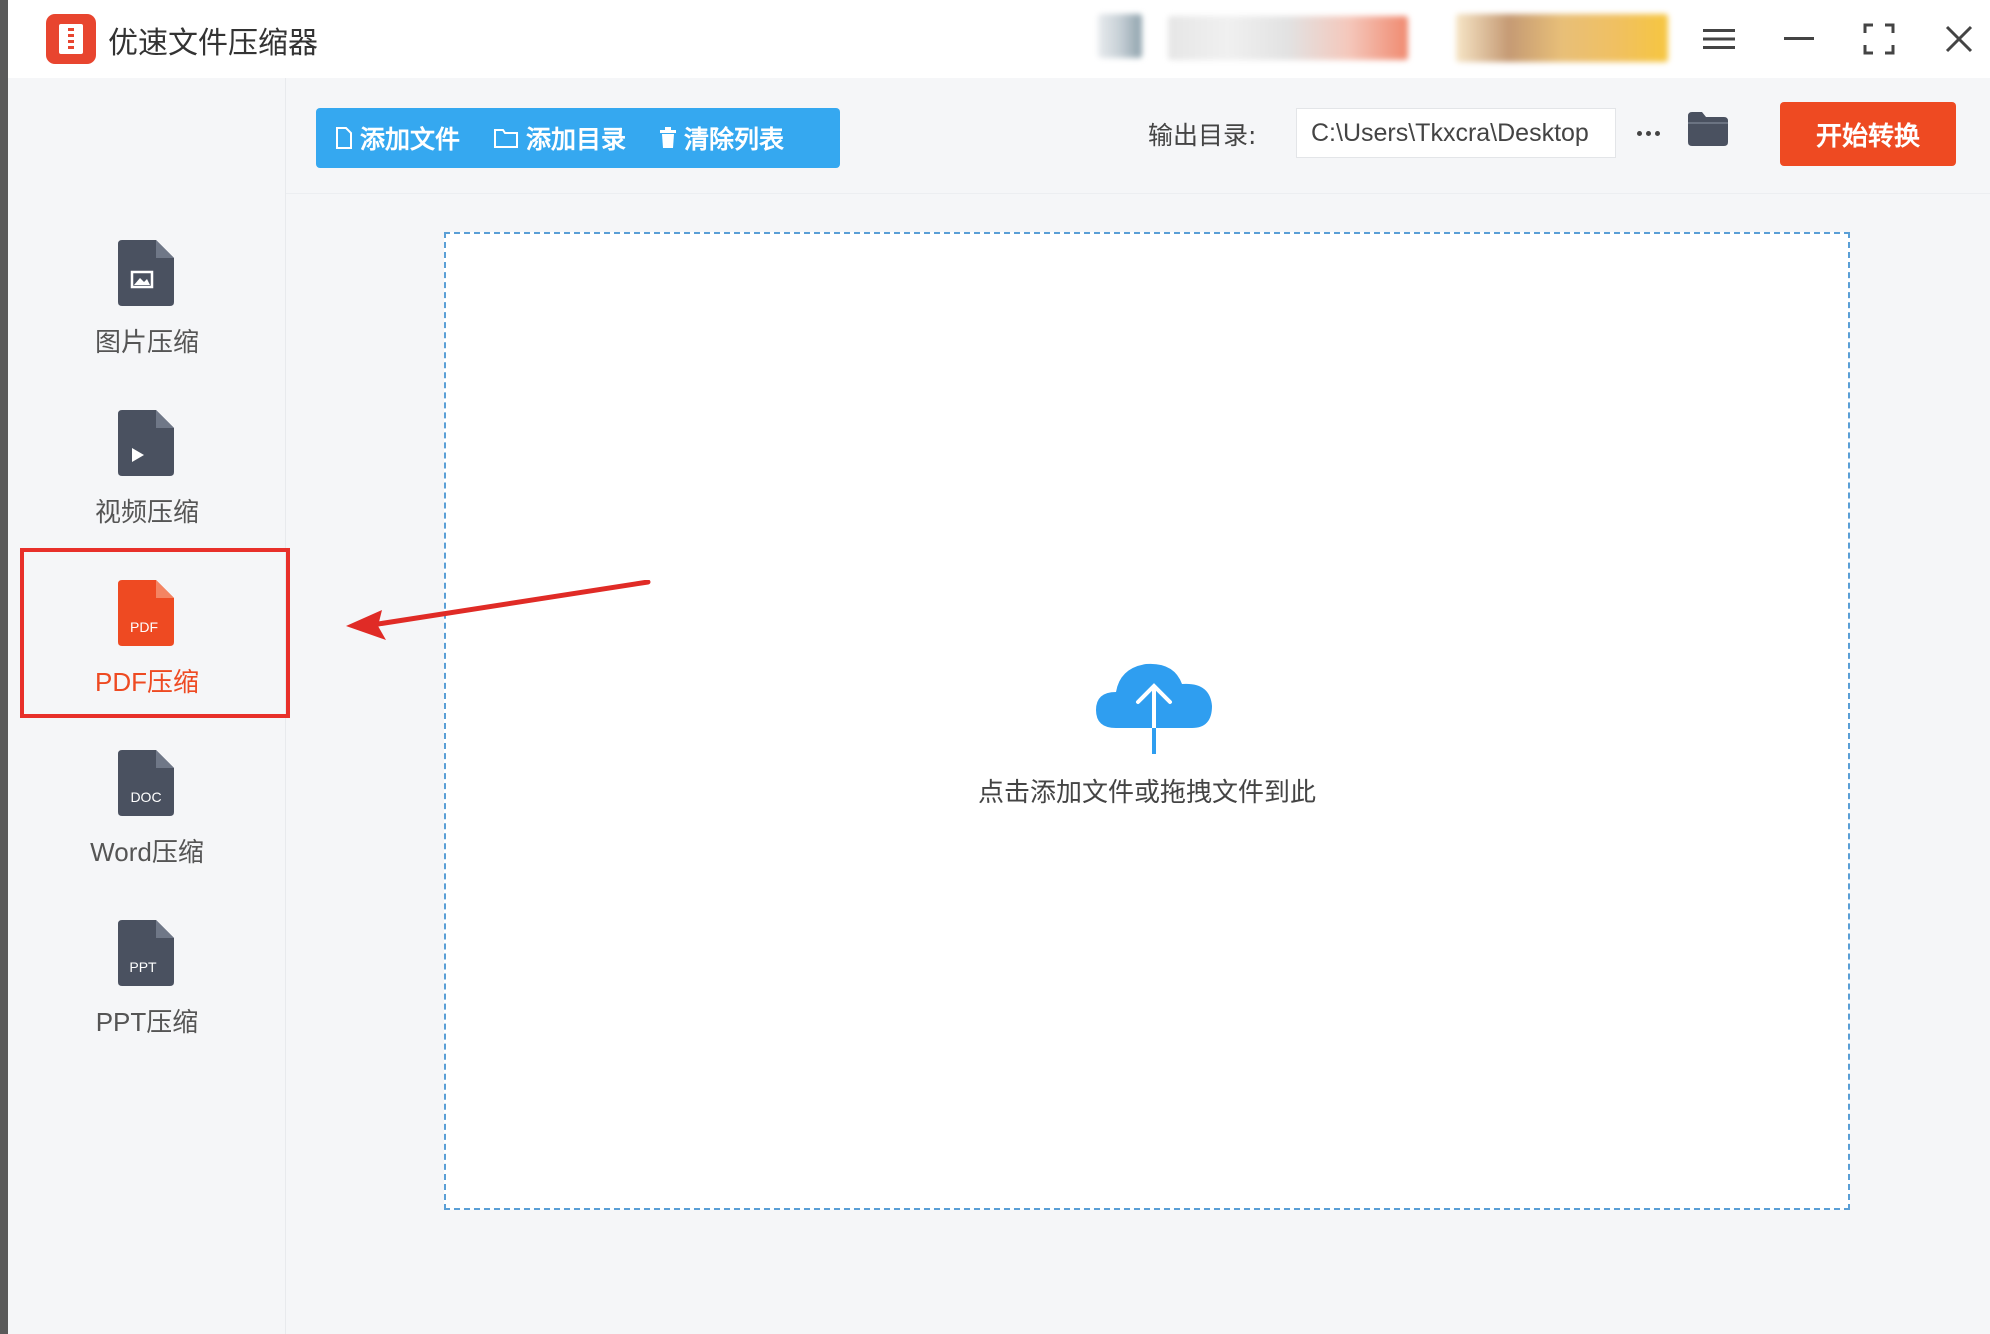 This screenshot has height=1334, width=1990. I want to click on sidebar-item-image-compress: 图片压缩, so click(147, 305).